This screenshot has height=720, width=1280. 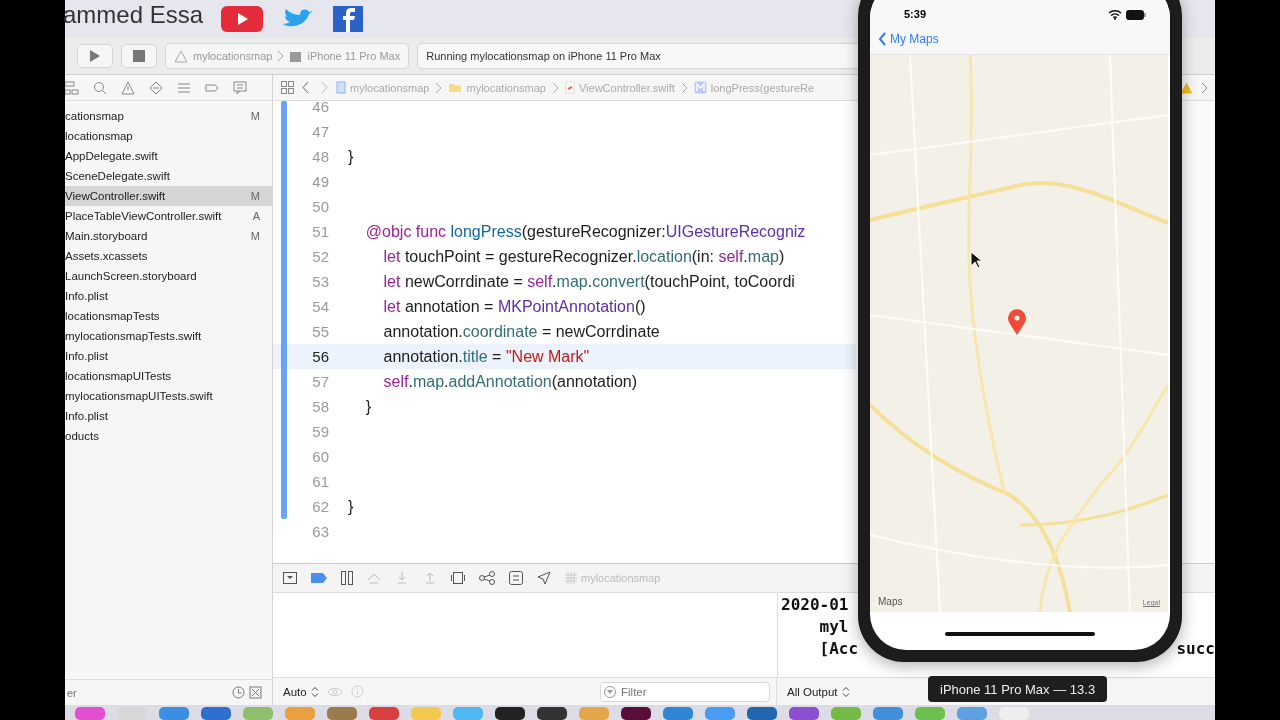 What do you see at coordinates (347, 578) in the screenshot?
I see `pause-icon` at bounding box center [347, 578].